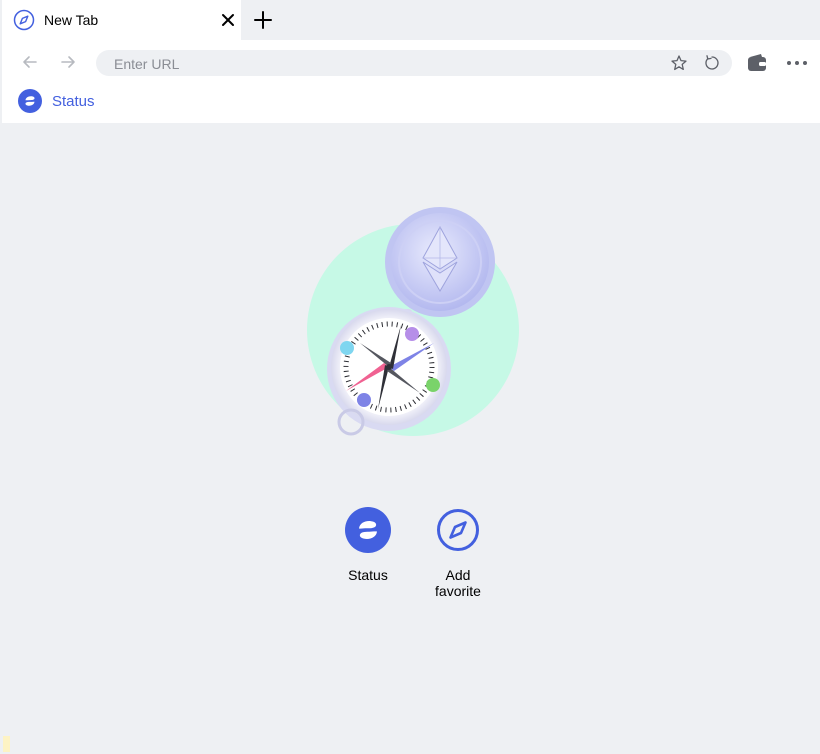 This screenshot has height=754, width=820. I want to click on address-bar, so click(414, 63).